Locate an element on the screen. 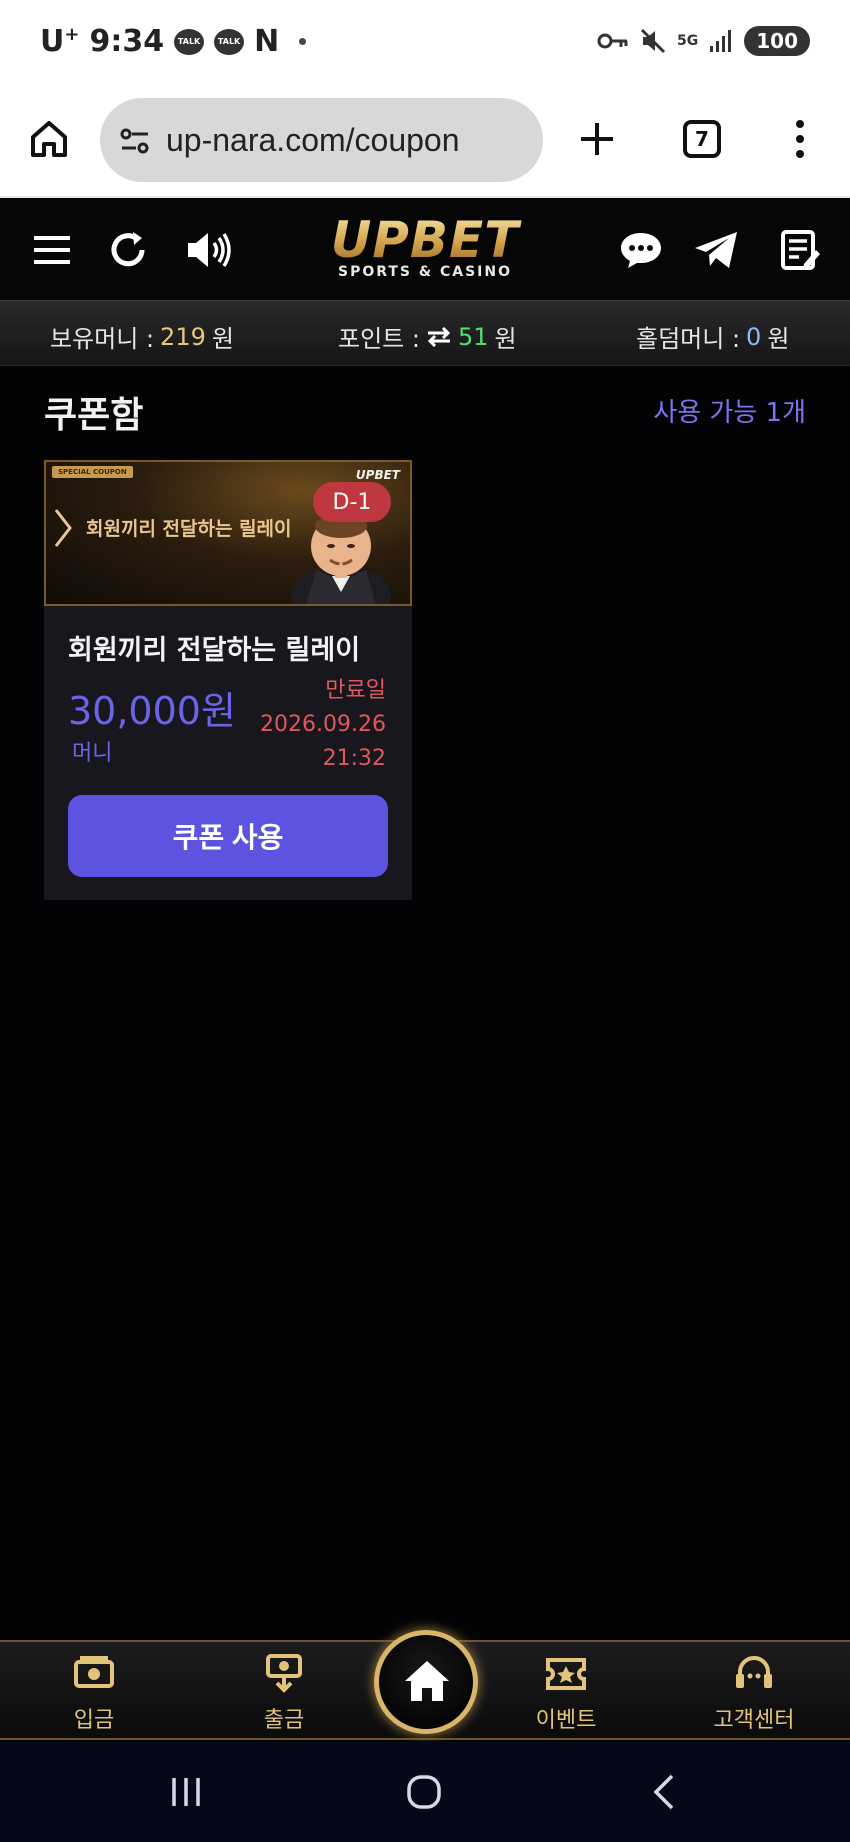 The image size is (850, 1842). recent-apps-icon is located at coordinates (186, 1792).